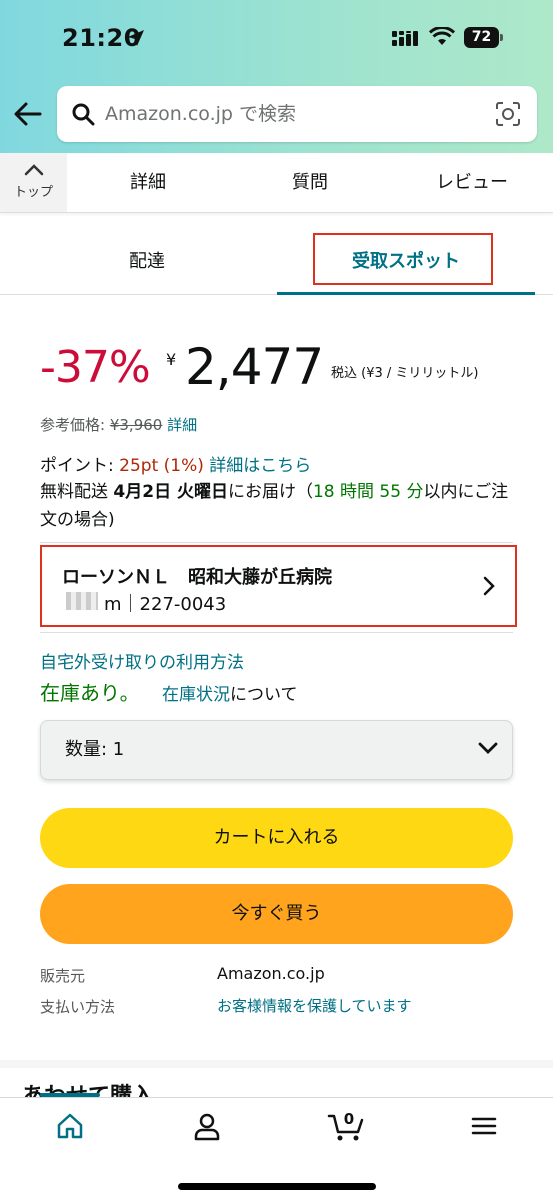  What do you see at coordinates (82, 601) in the screenshot?
I see `redacted-distance` at bounding box center [82, 601].